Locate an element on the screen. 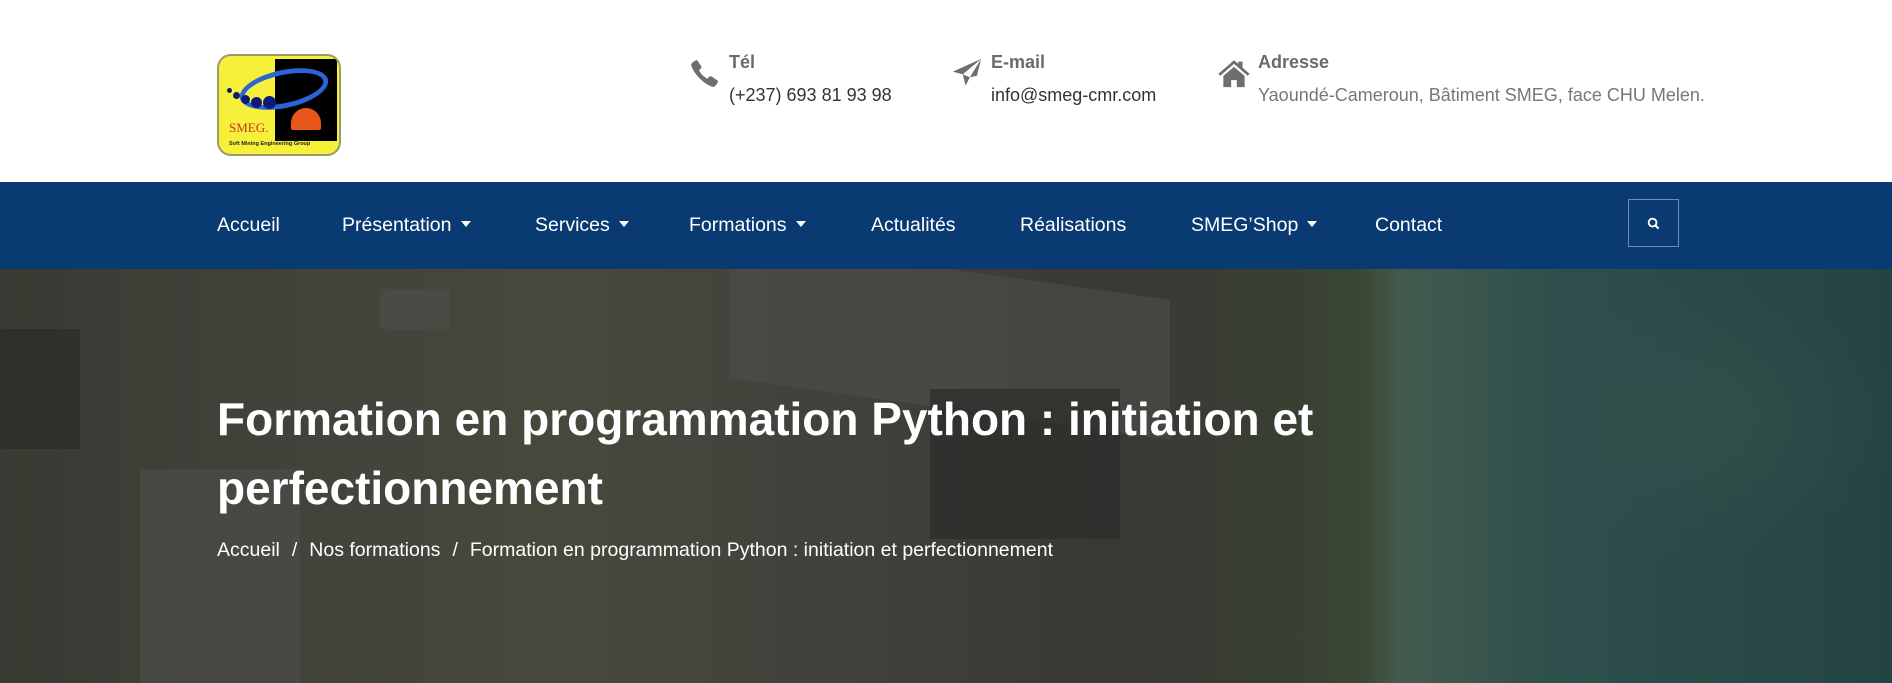 The image size is (1892, 683). nav-label: SMEG’Shop is located at coordinates (1245, 225).